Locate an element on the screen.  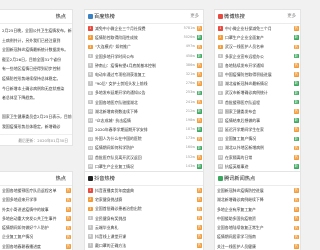
item-title: 企业复工复产情况 is located at coordinates (17, 236).